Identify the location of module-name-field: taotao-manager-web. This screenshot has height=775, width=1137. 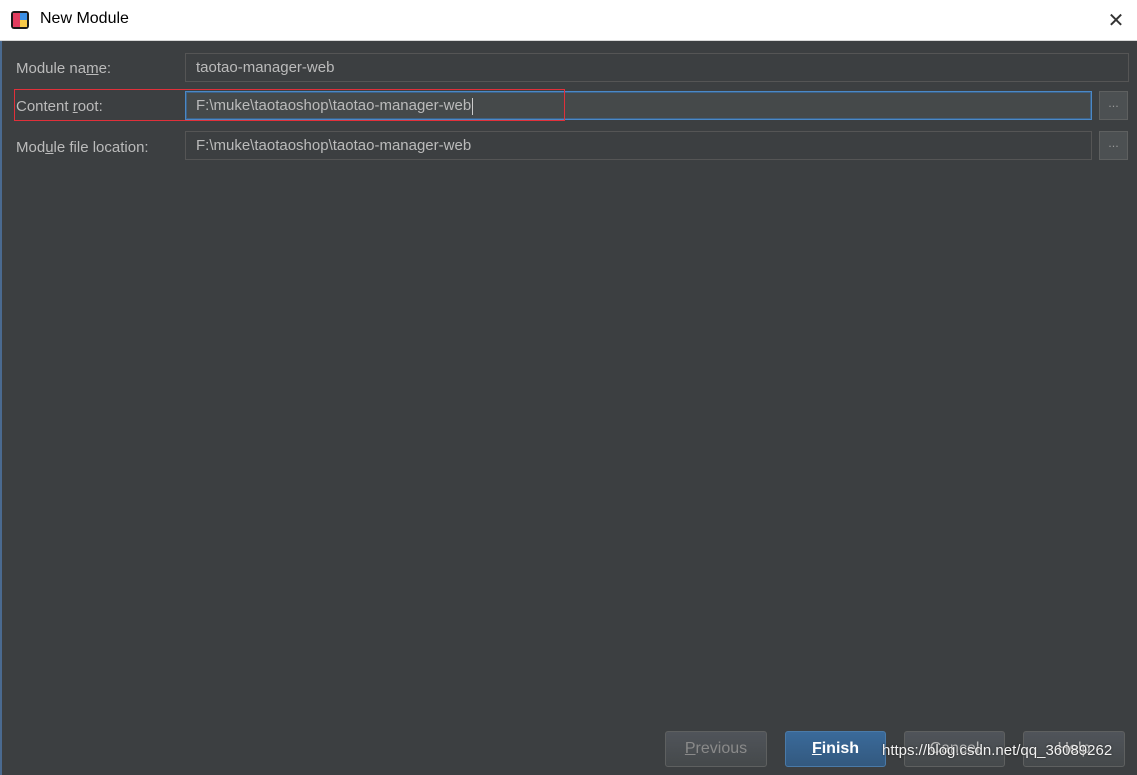
(657, 67).